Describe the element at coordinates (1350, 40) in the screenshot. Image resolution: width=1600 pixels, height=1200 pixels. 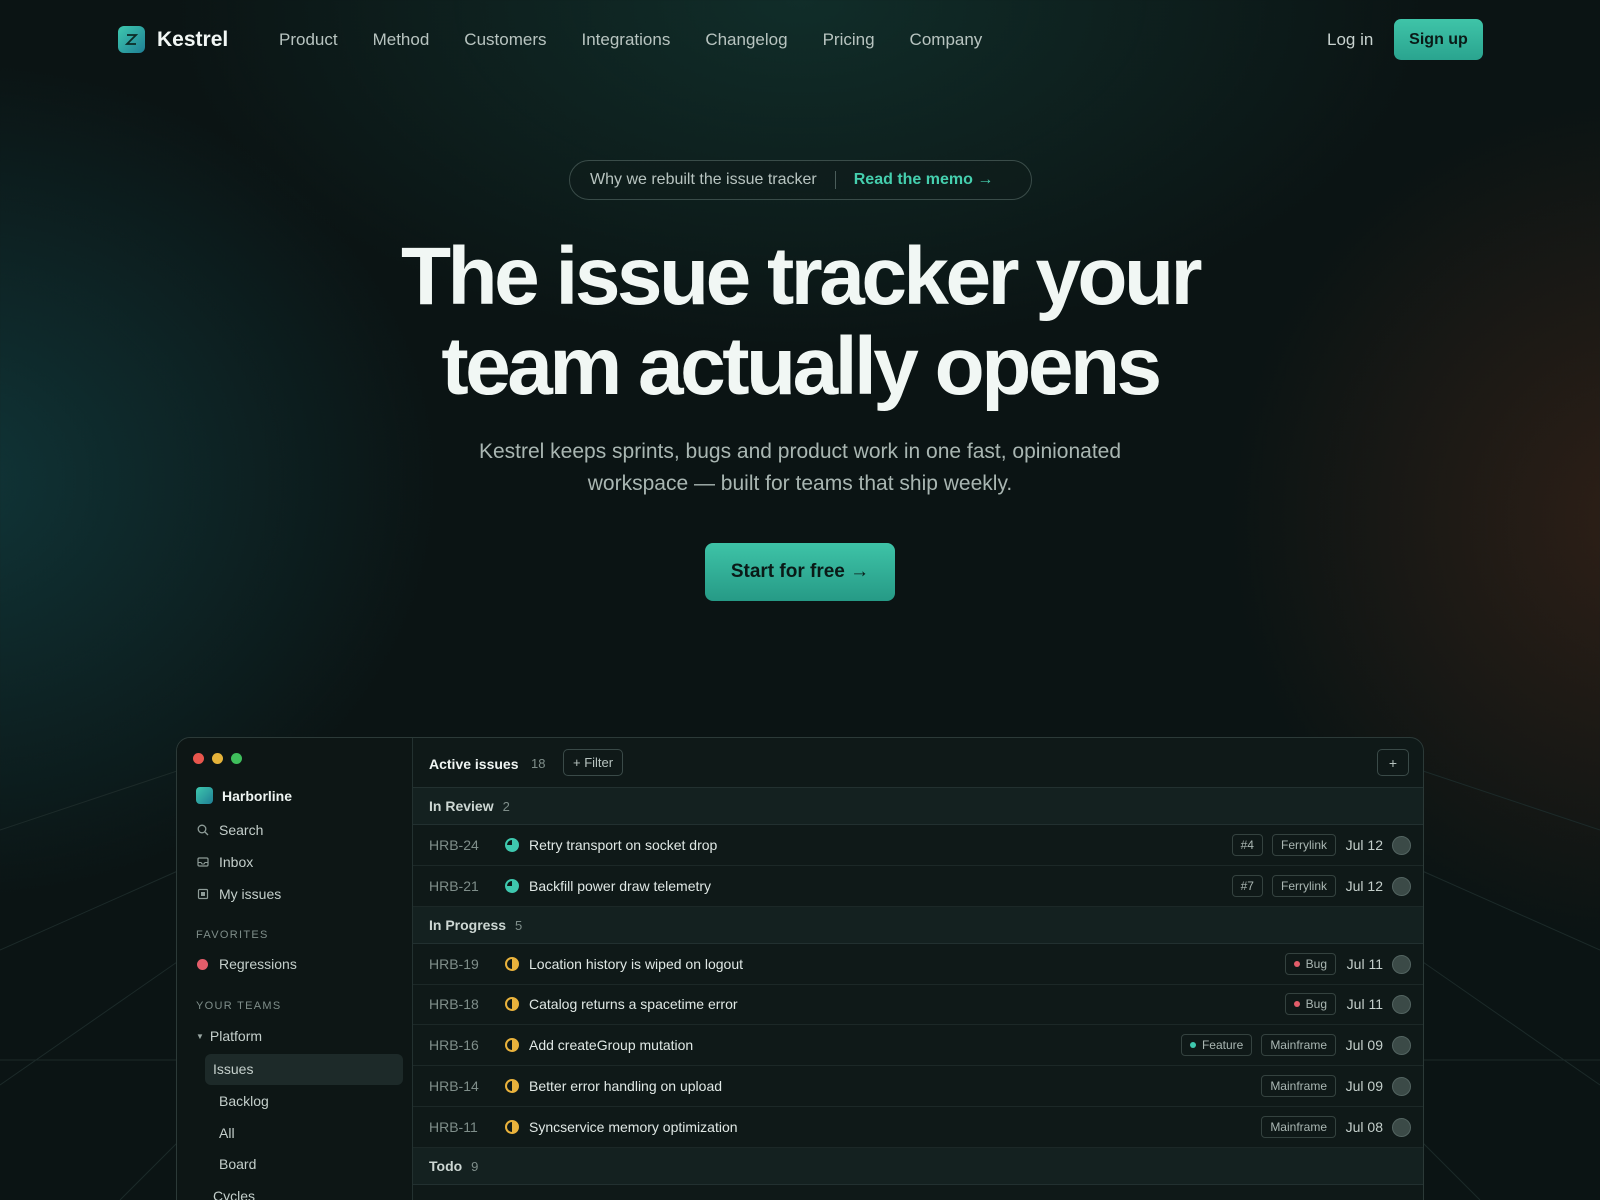
I see `login-link: Log in` at that location.